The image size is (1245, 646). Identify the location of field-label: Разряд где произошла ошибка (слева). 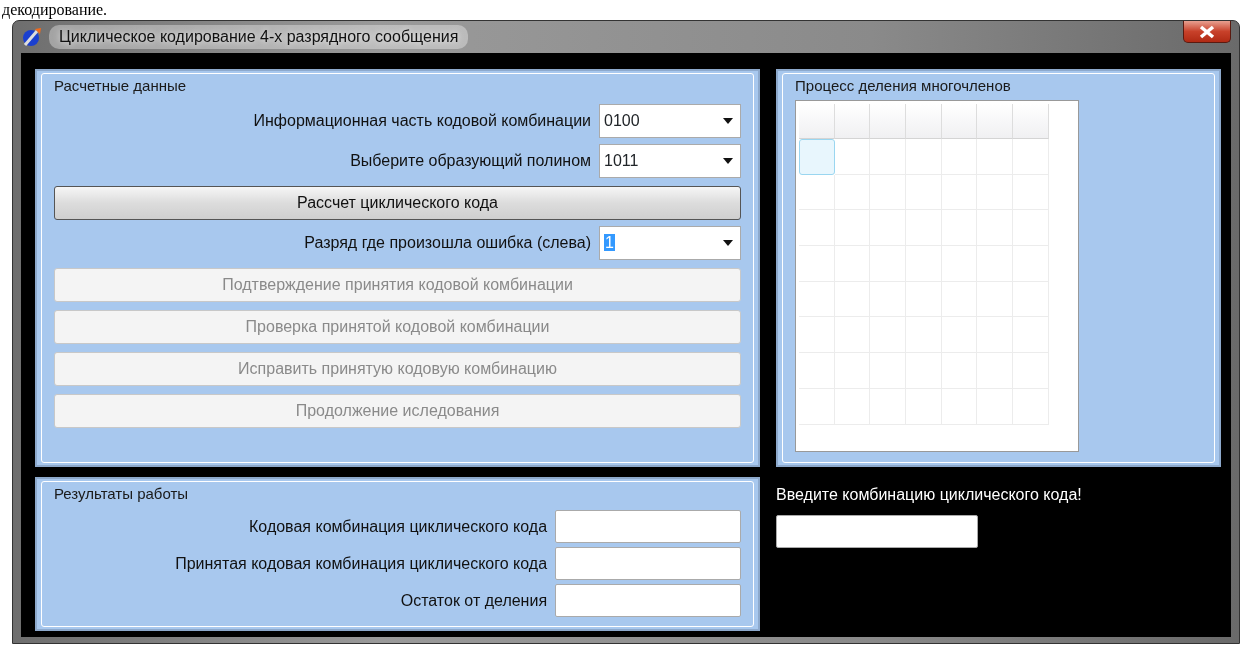
(448, 243).